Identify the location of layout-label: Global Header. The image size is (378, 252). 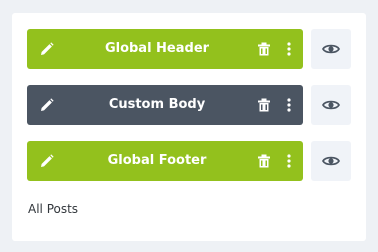
(157, 49).